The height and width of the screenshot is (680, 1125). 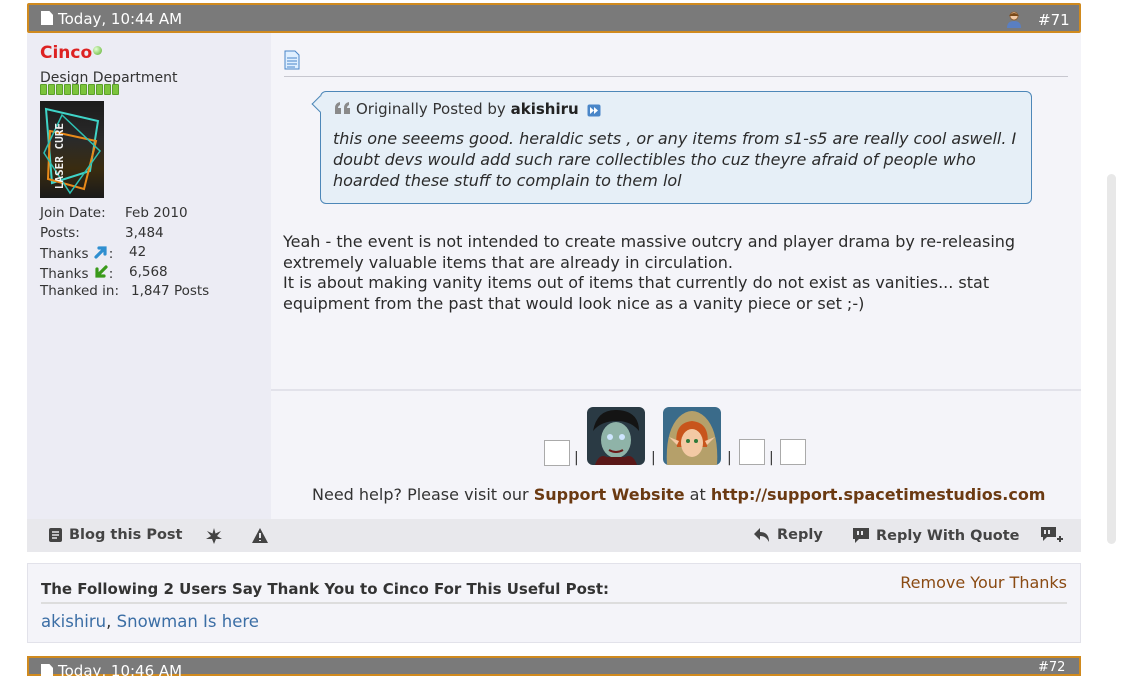 What do you see at coordinates (544, 109) in the screenshot?
I see `quote-author: akishiru` at bounding box center [544, 109].